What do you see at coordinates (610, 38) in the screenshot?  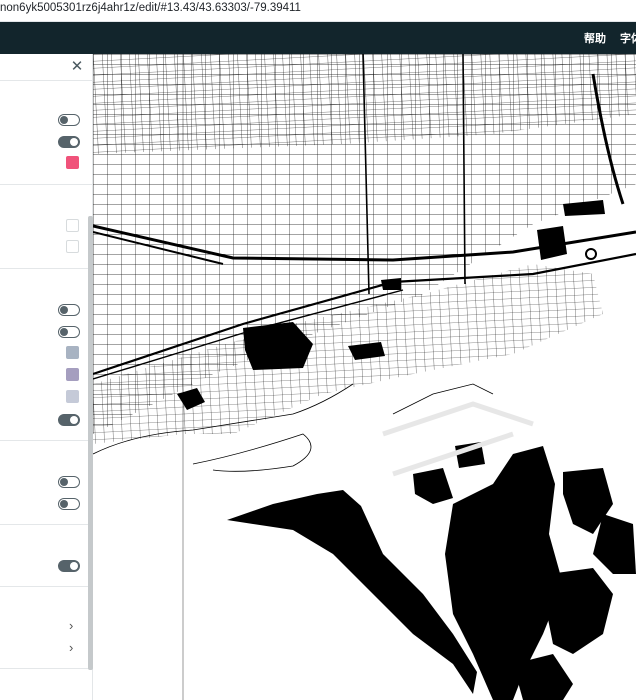 I see `top-menu: 帮助 字体` at bounding box center [610, 38].